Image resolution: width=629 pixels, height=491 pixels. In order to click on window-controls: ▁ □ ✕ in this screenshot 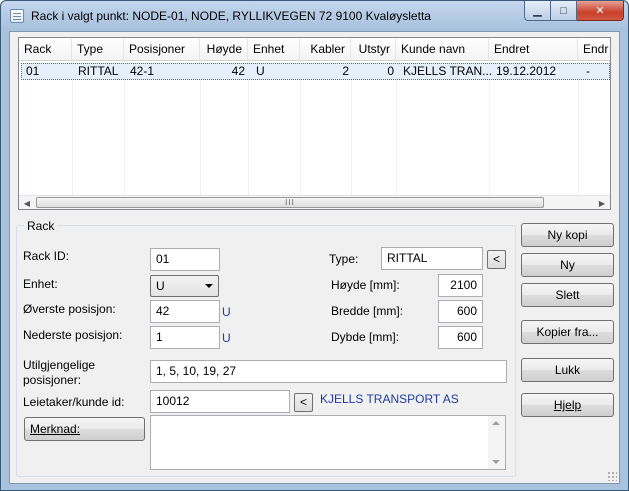, I will do `click(574, 11)`.